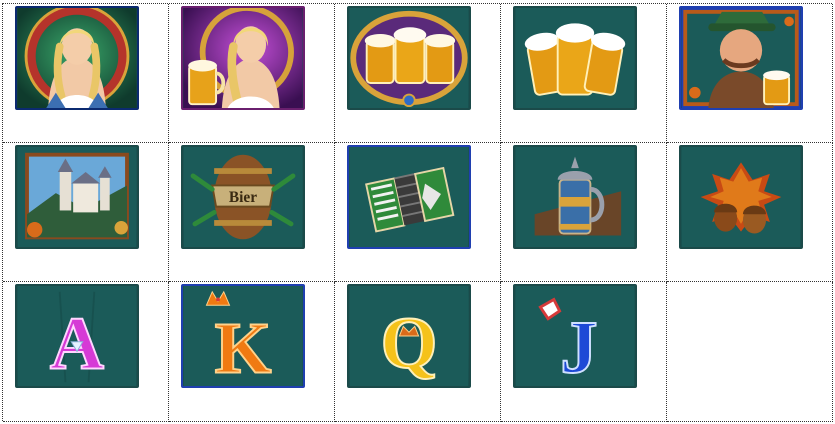 The image size is (835, 424). I want to click on cell-r1c4, so click(584, 73).